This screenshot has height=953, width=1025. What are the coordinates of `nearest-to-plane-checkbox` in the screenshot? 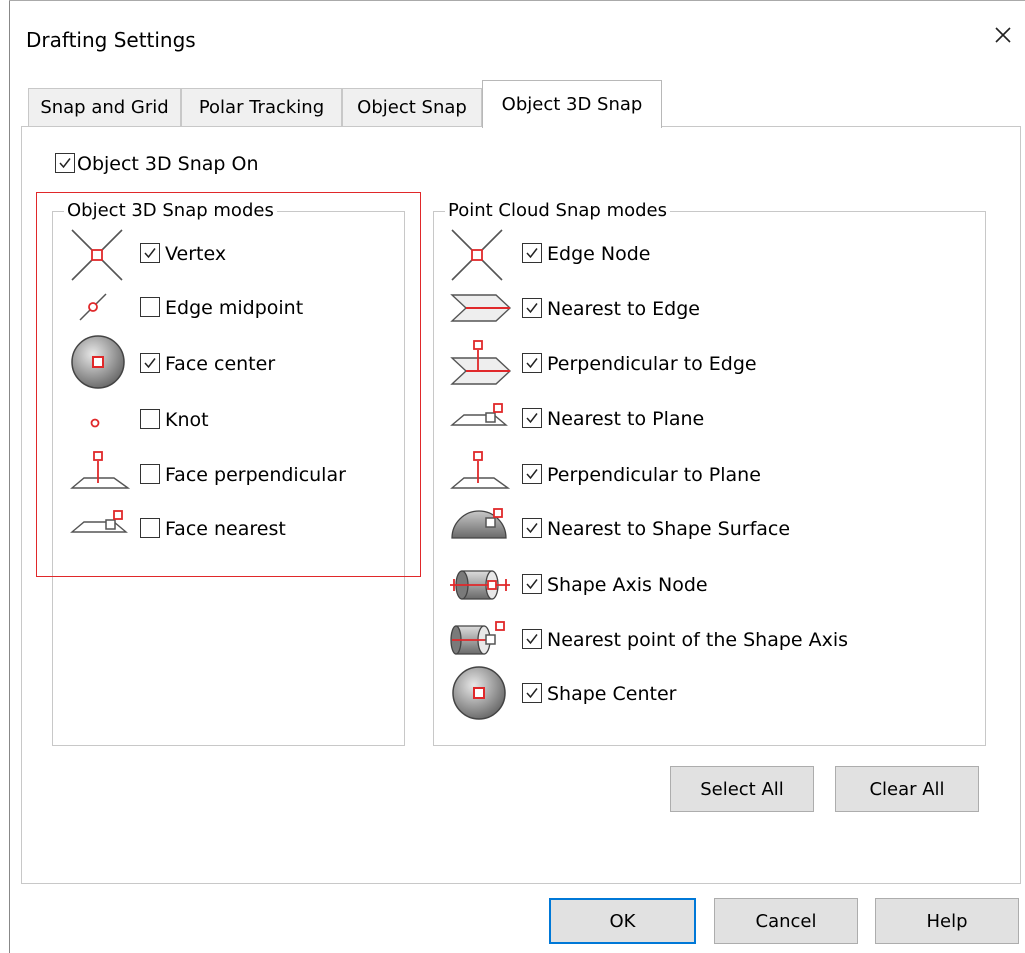 It's located at (532, 418).